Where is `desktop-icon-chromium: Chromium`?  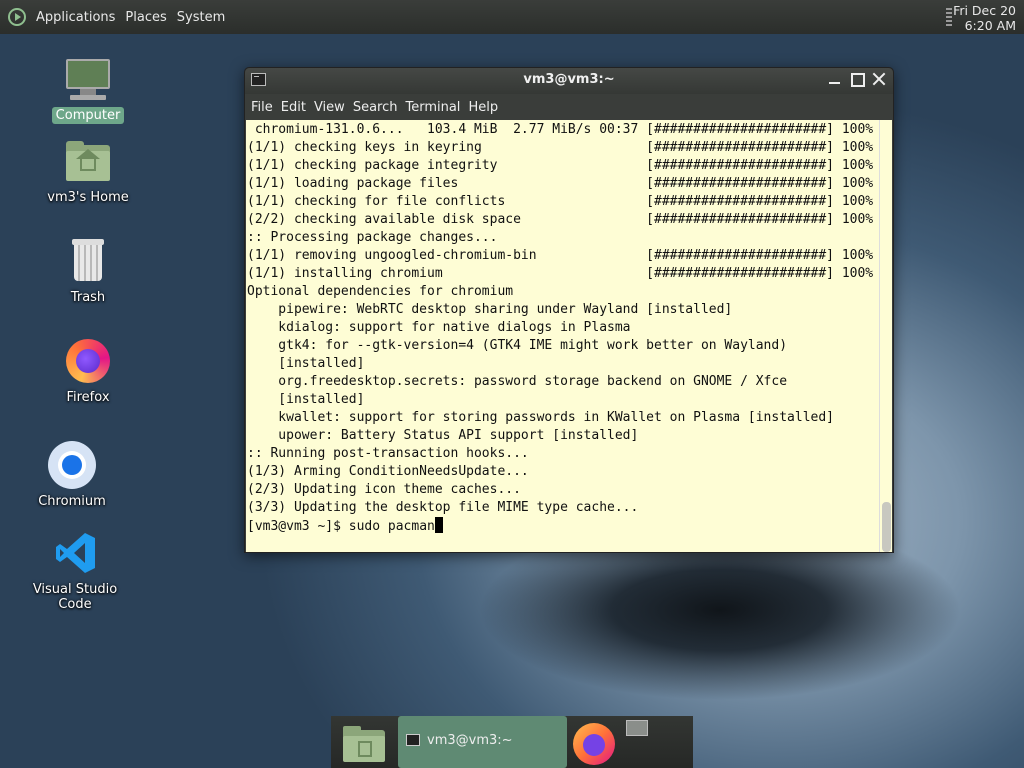 desktop-icon-chromium: Chromium is located at coordinates (72, 475).